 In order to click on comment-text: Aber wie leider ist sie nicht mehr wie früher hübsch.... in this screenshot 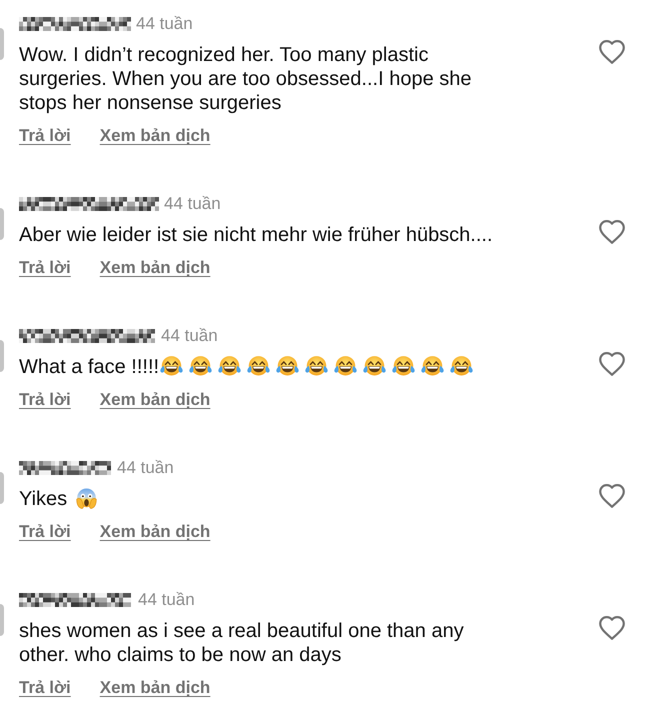, I will do `click(256, 235)`.